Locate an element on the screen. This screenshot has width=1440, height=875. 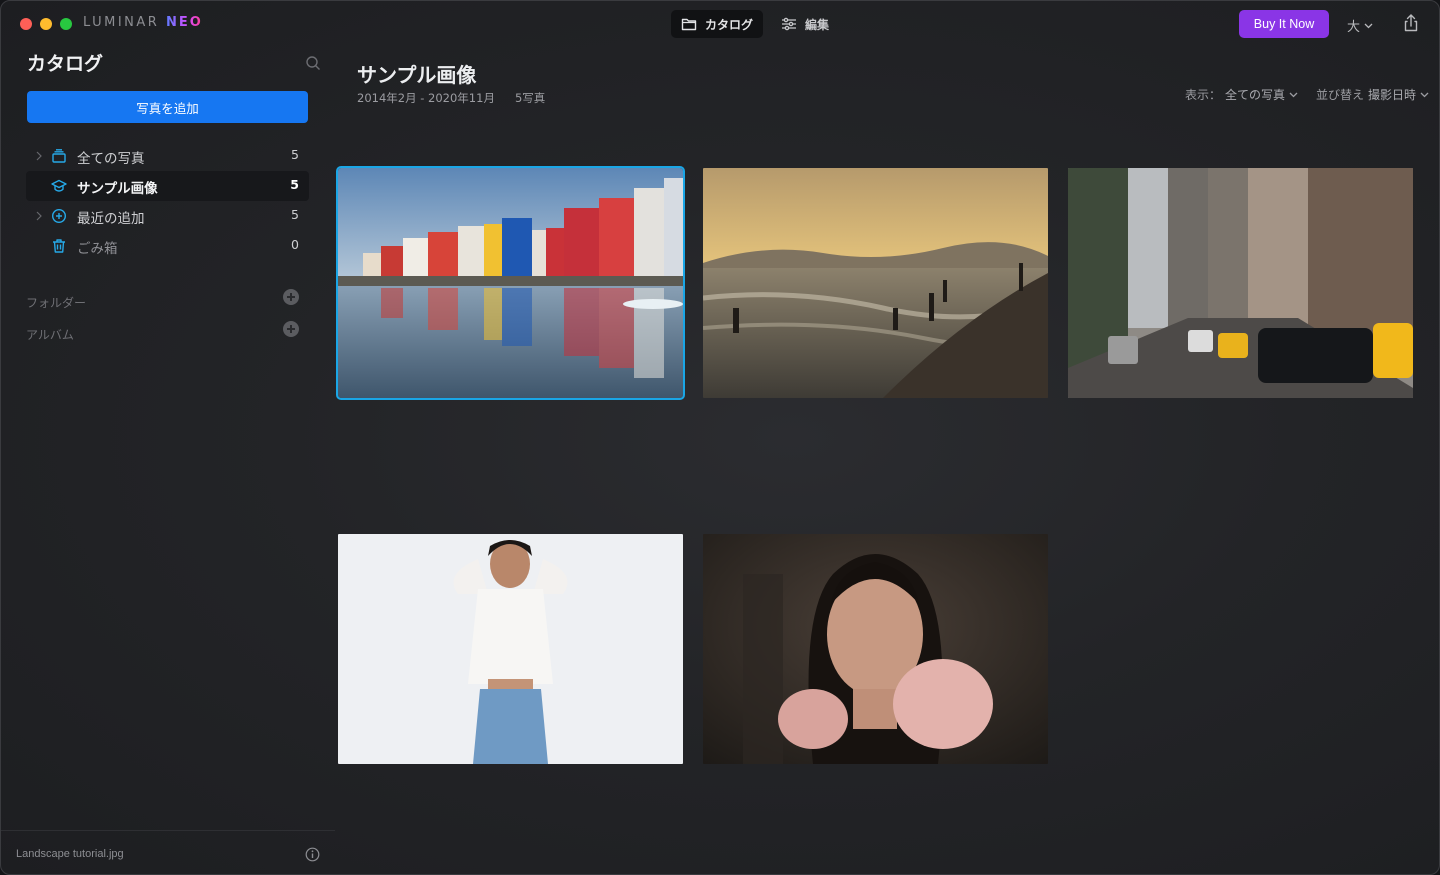
folder-icon is located at coordinates (689, 24).